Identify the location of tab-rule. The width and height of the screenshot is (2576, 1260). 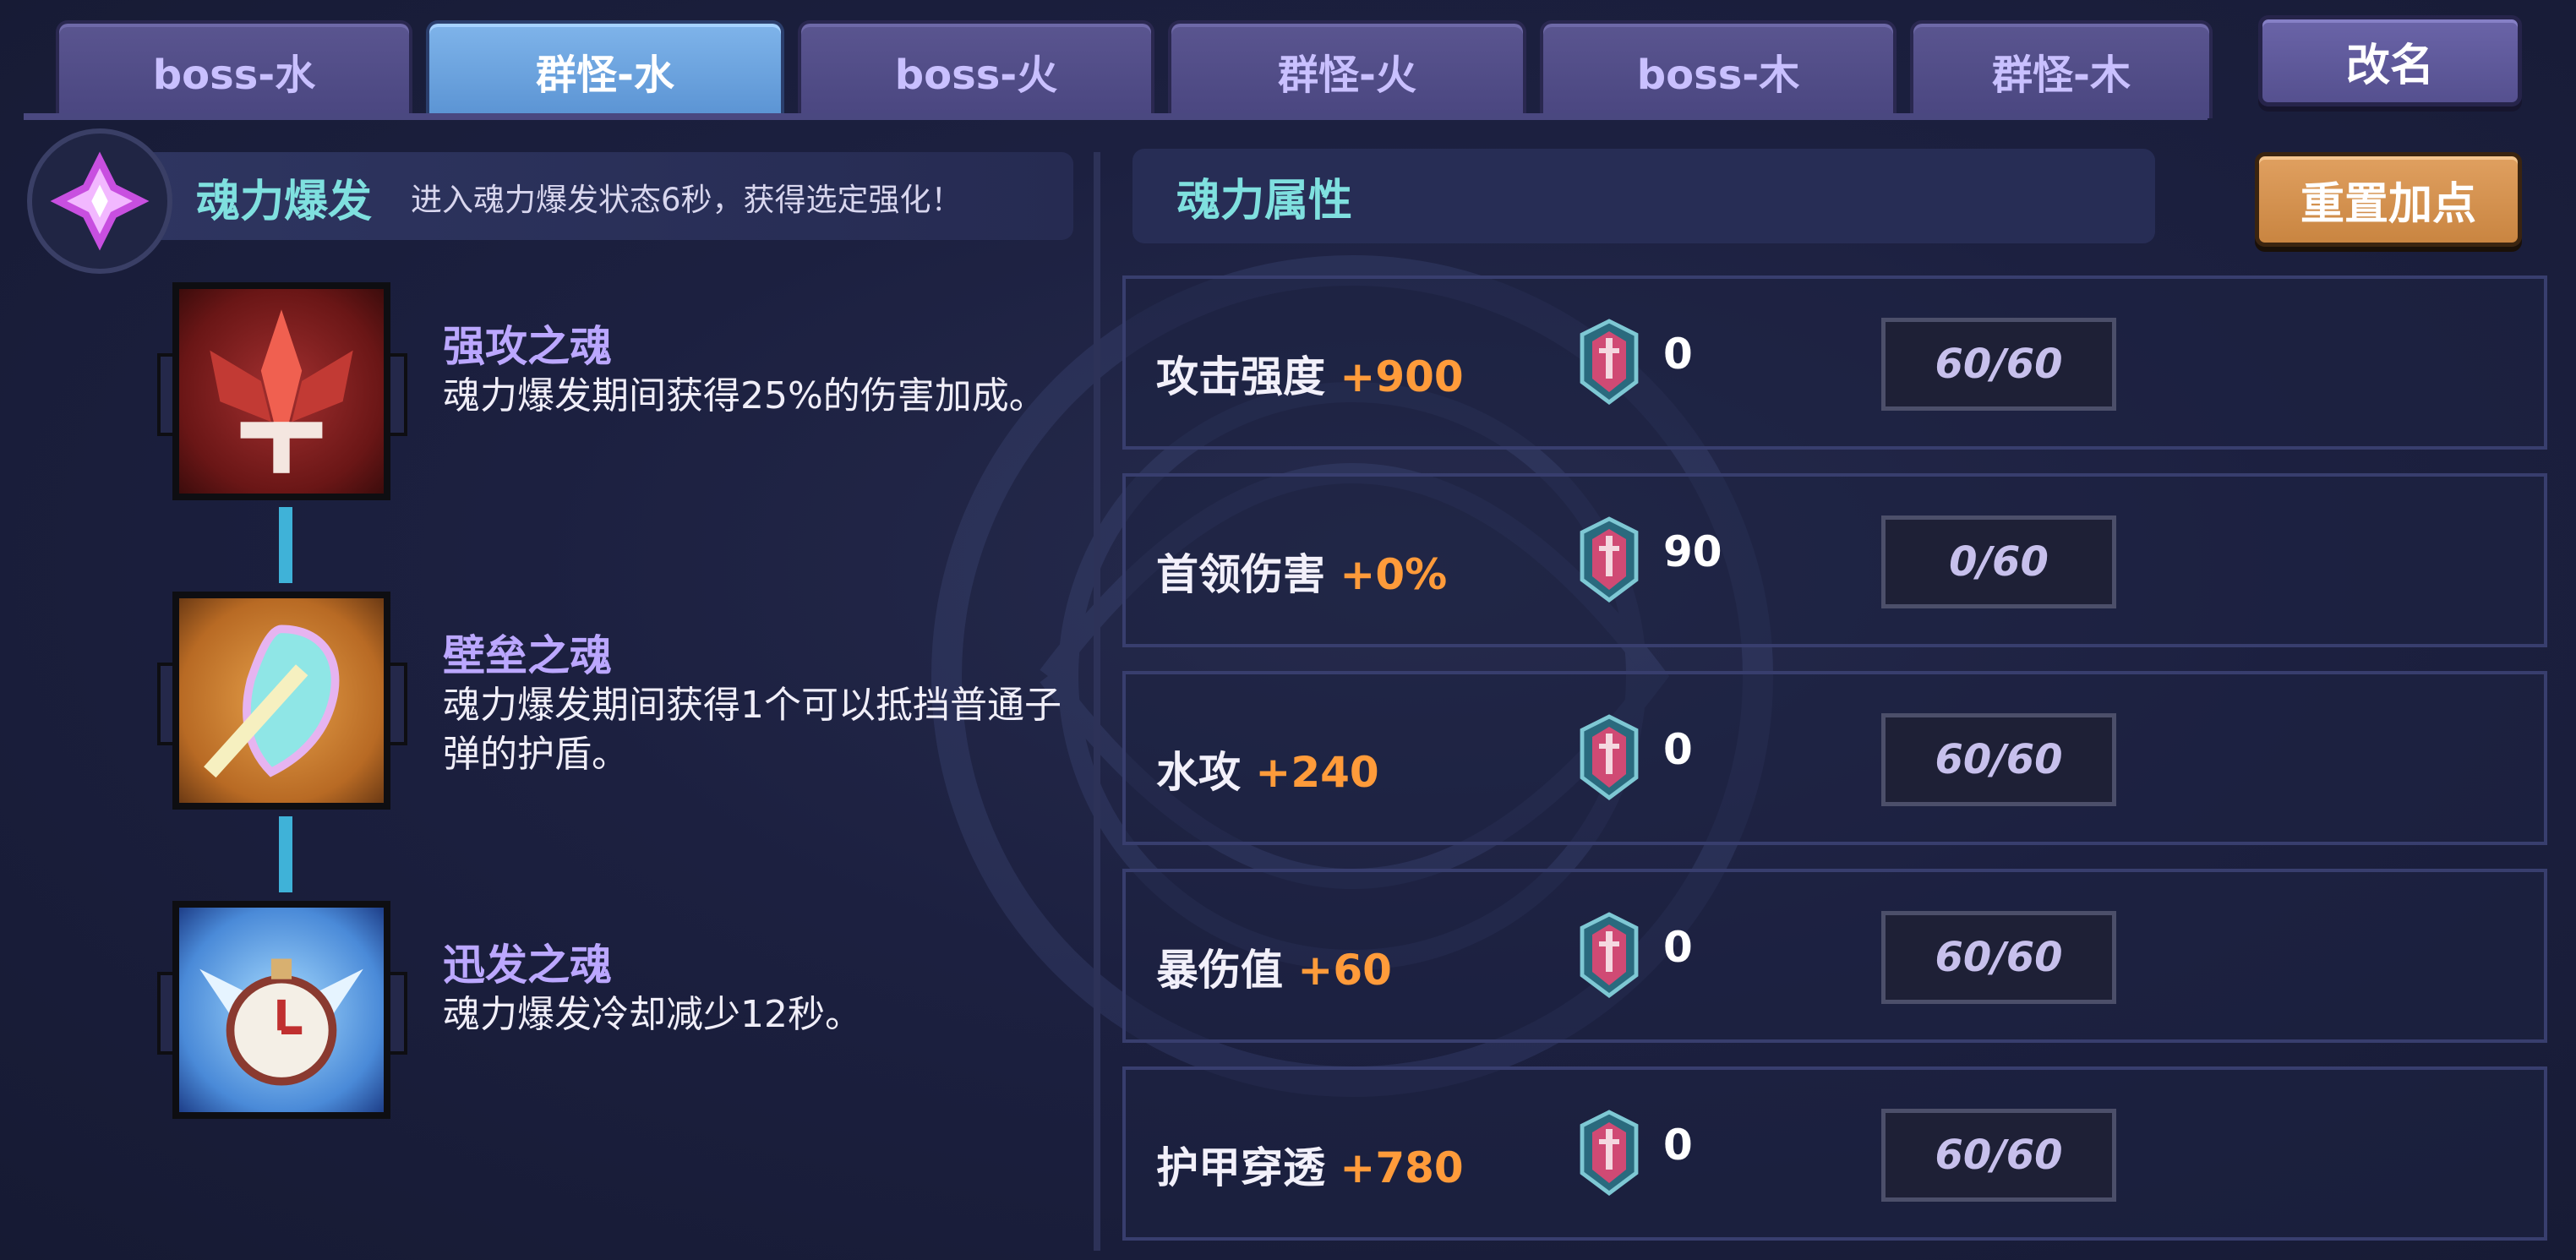
(1116, 117).